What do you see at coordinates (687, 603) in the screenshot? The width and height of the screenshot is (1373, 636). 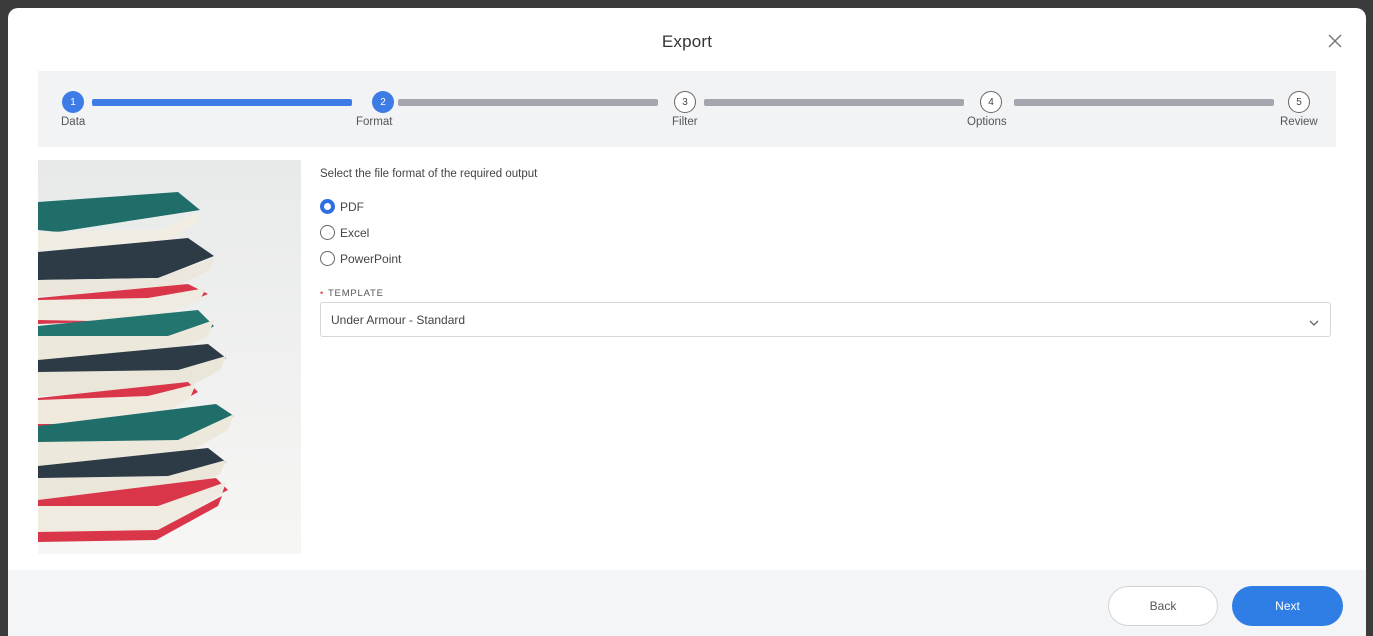 I see `dialog-footer: Back Next` at bounding box center [687, 603].